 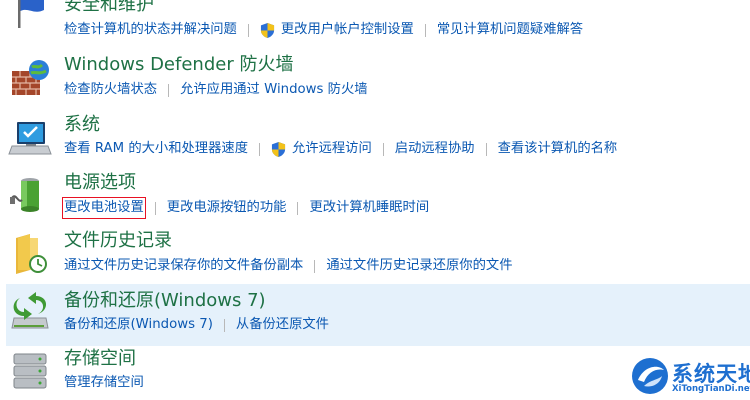 I want to click on change-uac-settings-link: 更改用户帐户控制设置, so click(x=347, y=30).